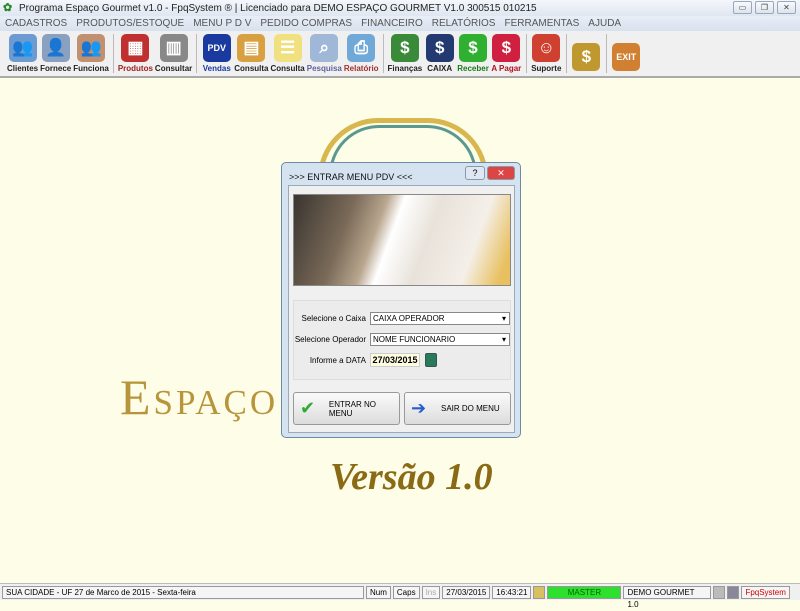 This screenshot has width=800, height=611. I want to click on consultar-icon: ▥, so click(173, 48).